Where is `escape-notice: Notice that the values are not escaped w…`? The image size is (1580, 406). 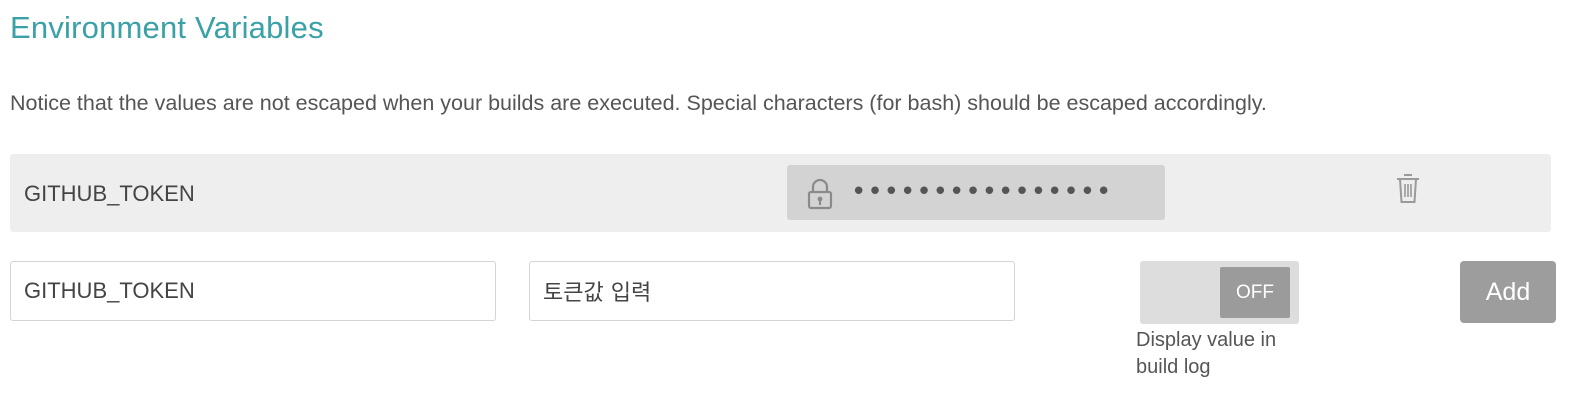 escape-notice: Notice that the values are not escaped w… is located at coordinates (638, 103).